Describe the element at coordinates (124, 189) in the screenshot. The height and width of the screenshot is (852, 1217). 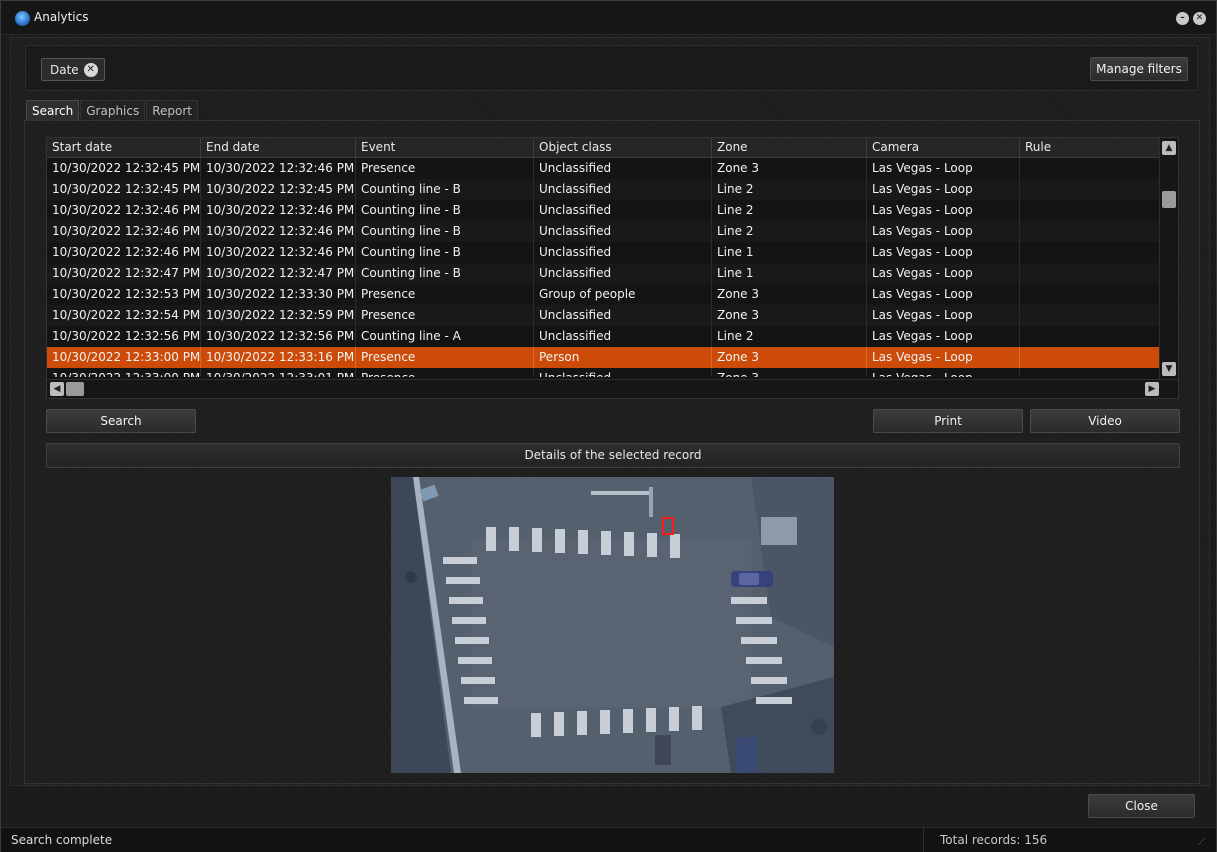
I see `table-cell: 10/30/2022 12:32:45 PM` at that location.